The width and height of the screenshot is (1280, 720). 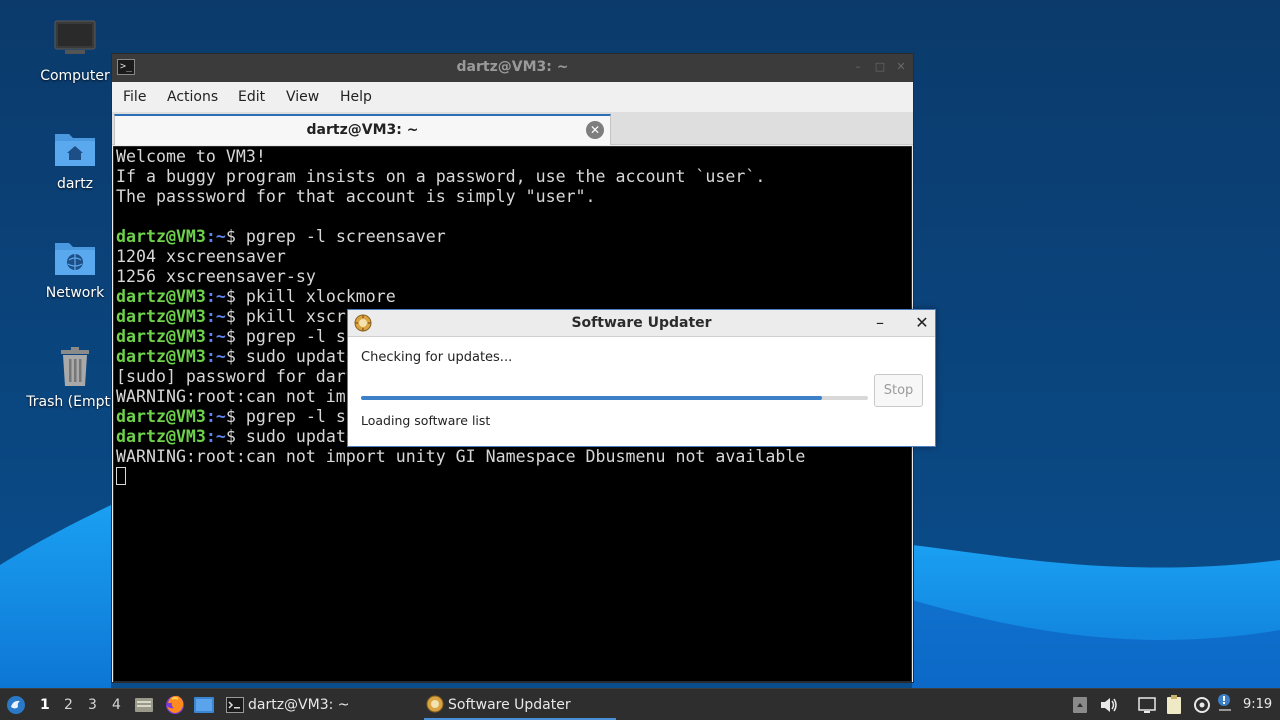 I want to click on show-desktop-icon, so click(x=204, y=705).